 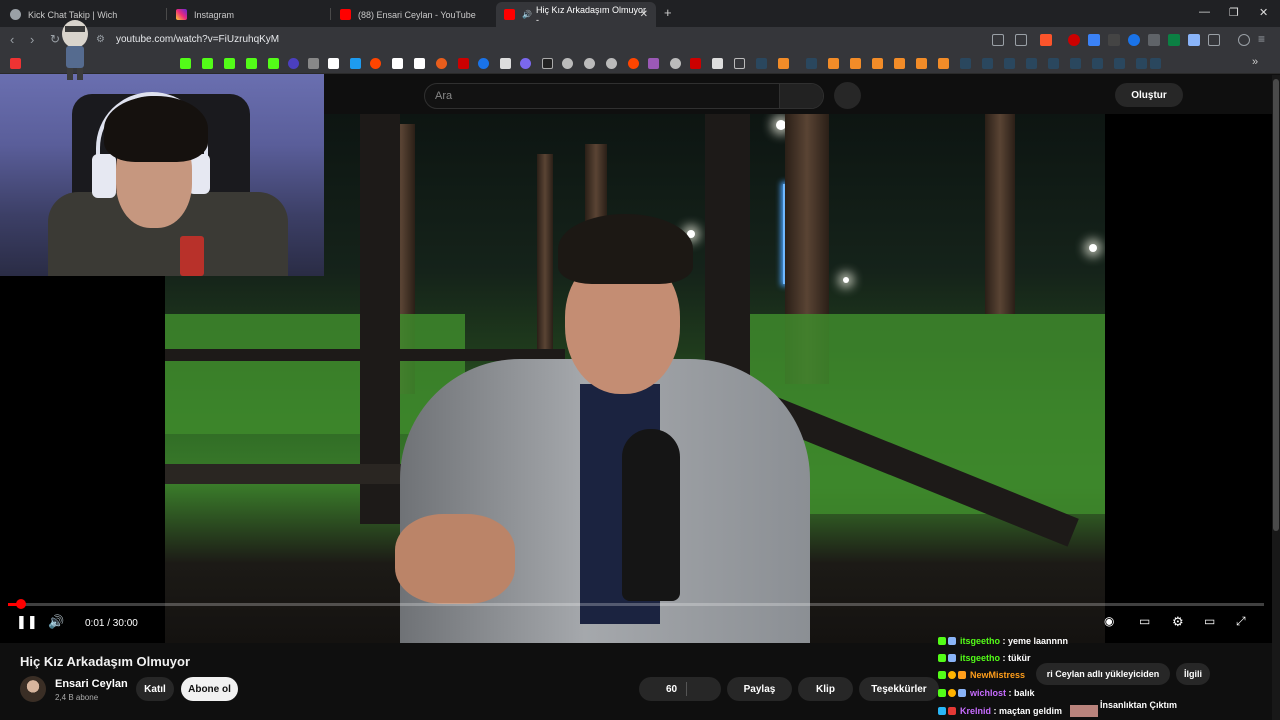 What do you see at coordinates (825, 689) in the screenshot?
I see `clip-button: Klip` at bounding box center [825, 689].